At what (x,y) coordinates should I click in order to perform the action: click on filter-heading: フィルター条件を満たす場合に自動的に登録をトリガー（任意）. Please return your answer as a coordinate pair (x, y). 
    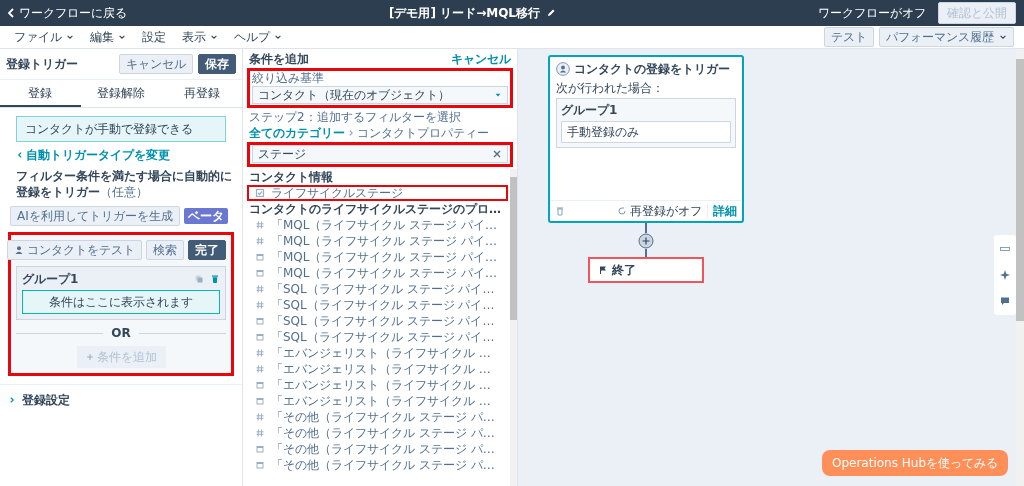
    Looking at the image, I should click on (124, 184).